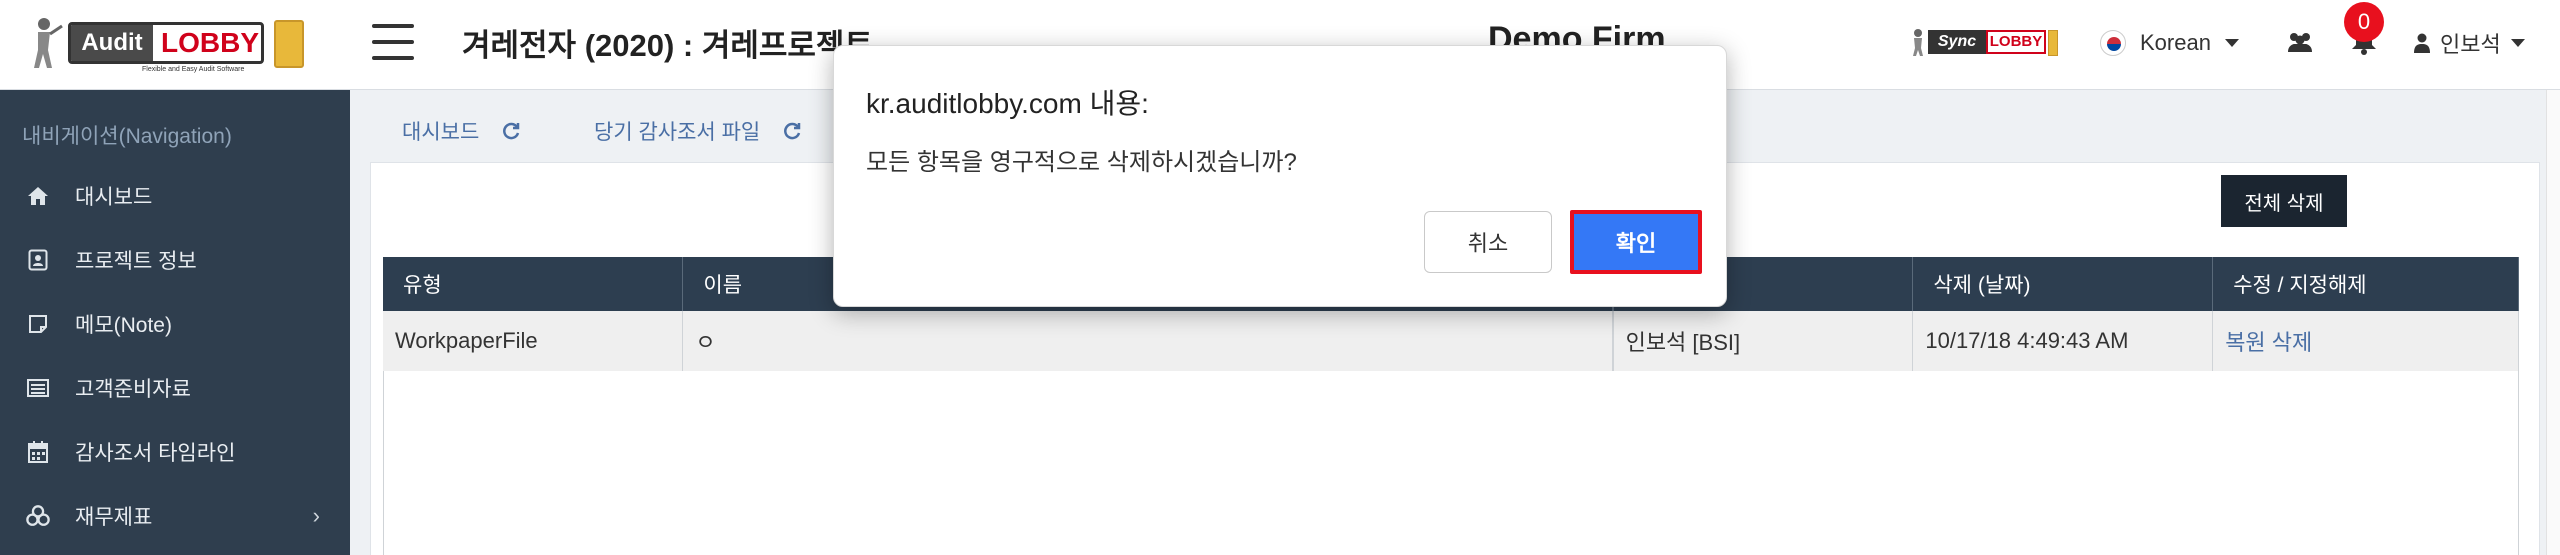 This screenshot has height=555, width=2560. What do you see at coordinates (2063, 341) in the screenshot?
I see `cell-deleted-date: 10/17/18 4:49:43 AM` at bounding box center [2063, 341].